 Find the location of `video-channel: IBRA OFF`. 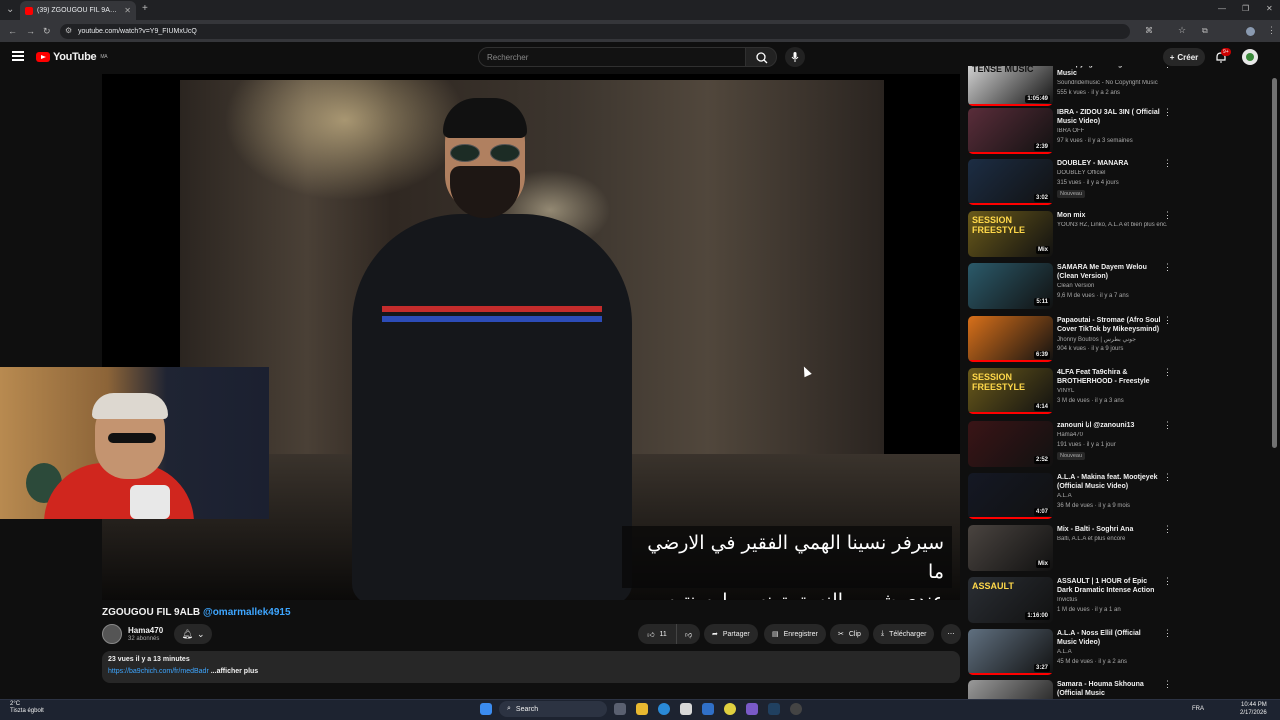

video-channel: IBRA OFF is located at coordinates (1112, 131).